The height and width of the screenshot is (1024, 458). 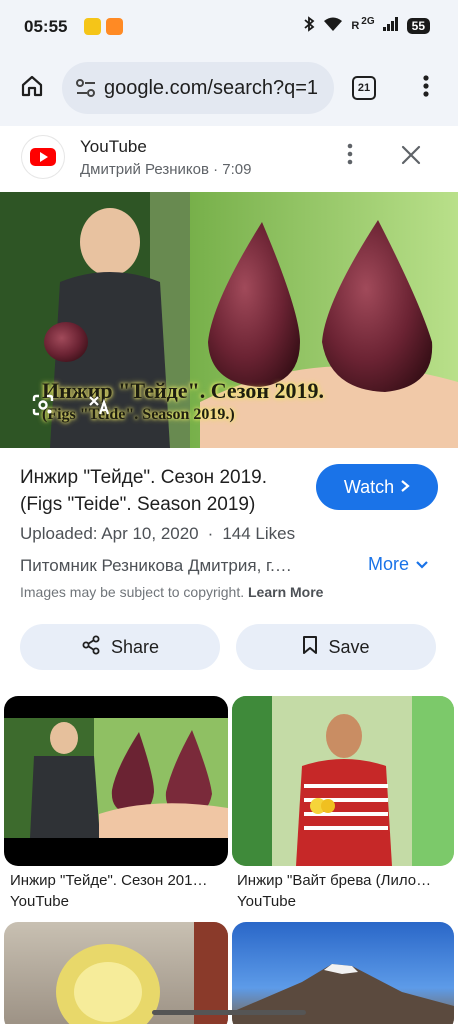 What do you see at coordinates (183, 390) in the screenshot?
I see `image-overlay-line1: Инжир "Тейде". Сезон 2019.` at bounding box center [183, 390].